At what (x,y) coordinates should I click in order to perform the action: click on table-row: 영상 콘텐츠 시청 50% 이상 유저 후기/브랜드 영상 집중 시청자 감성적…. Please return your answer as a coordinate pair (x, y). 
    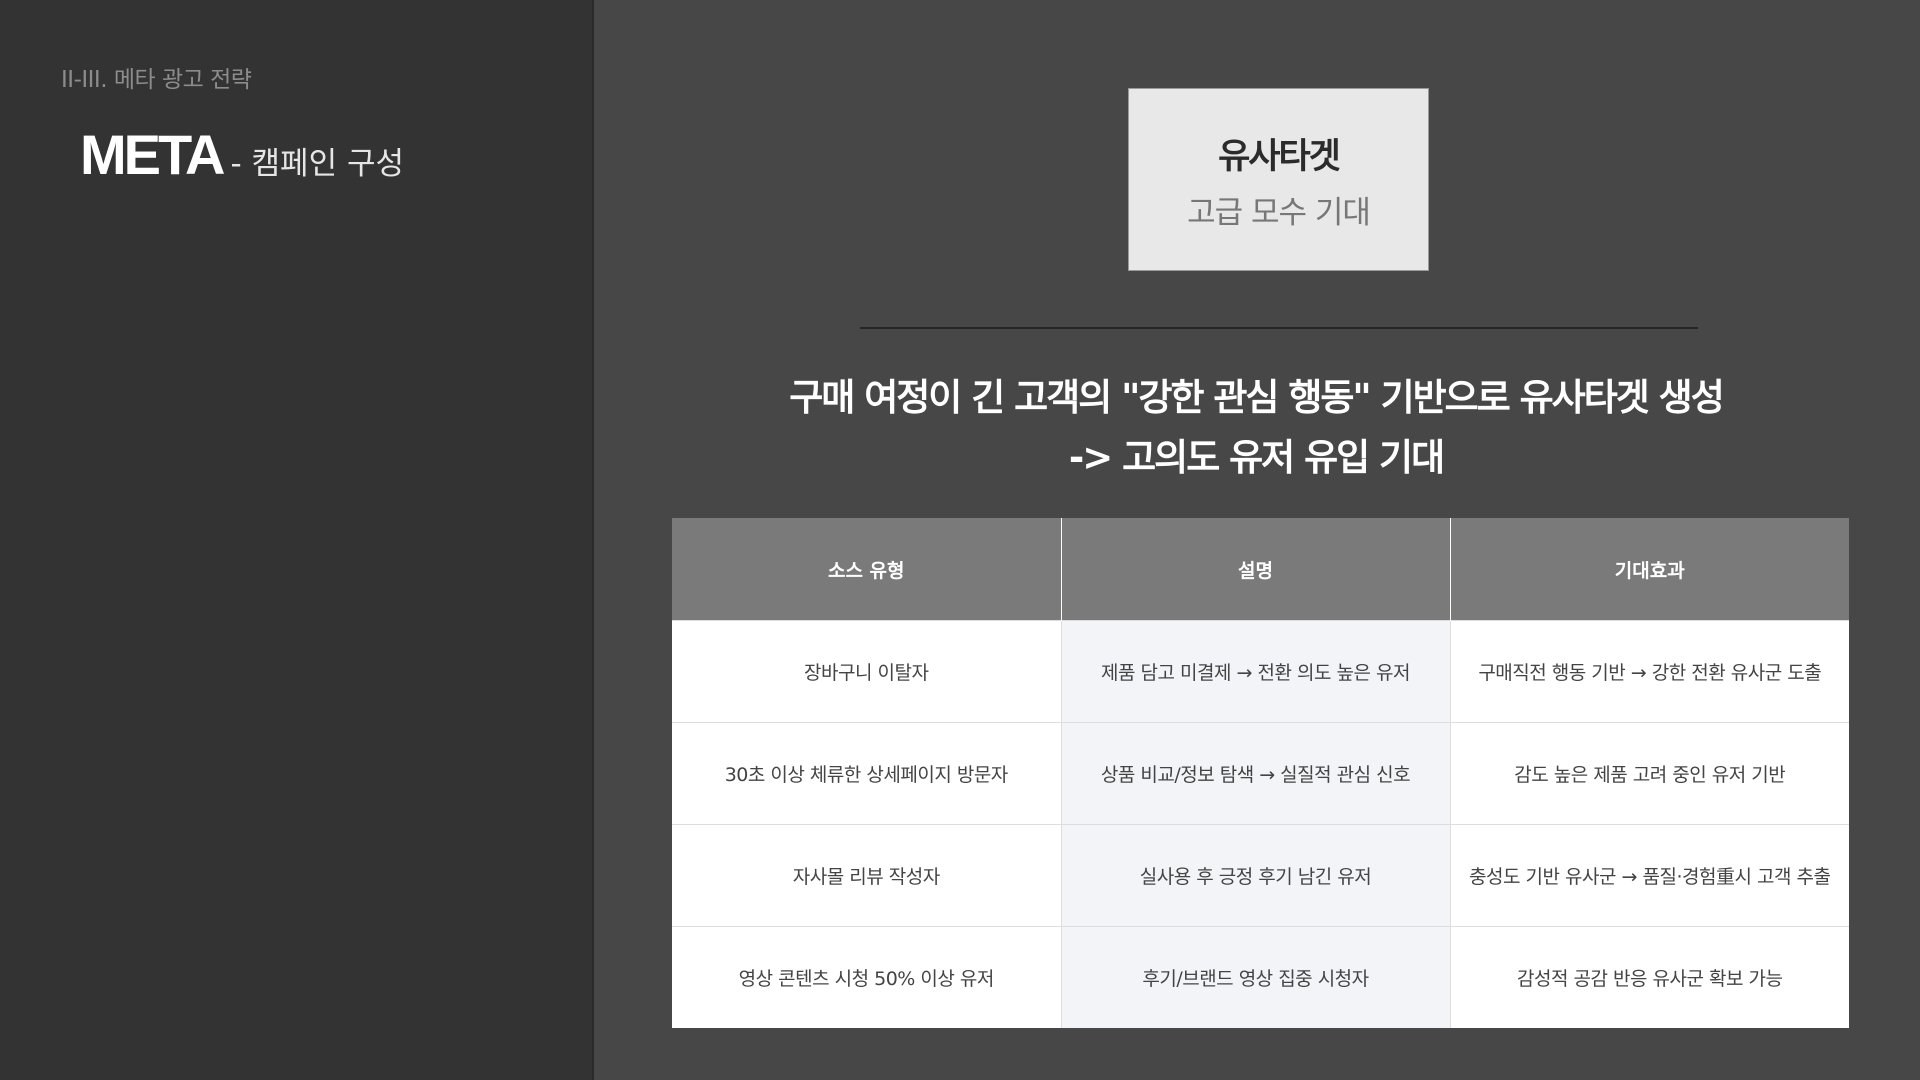
    Looking at the image, I should click on (1260, 977).